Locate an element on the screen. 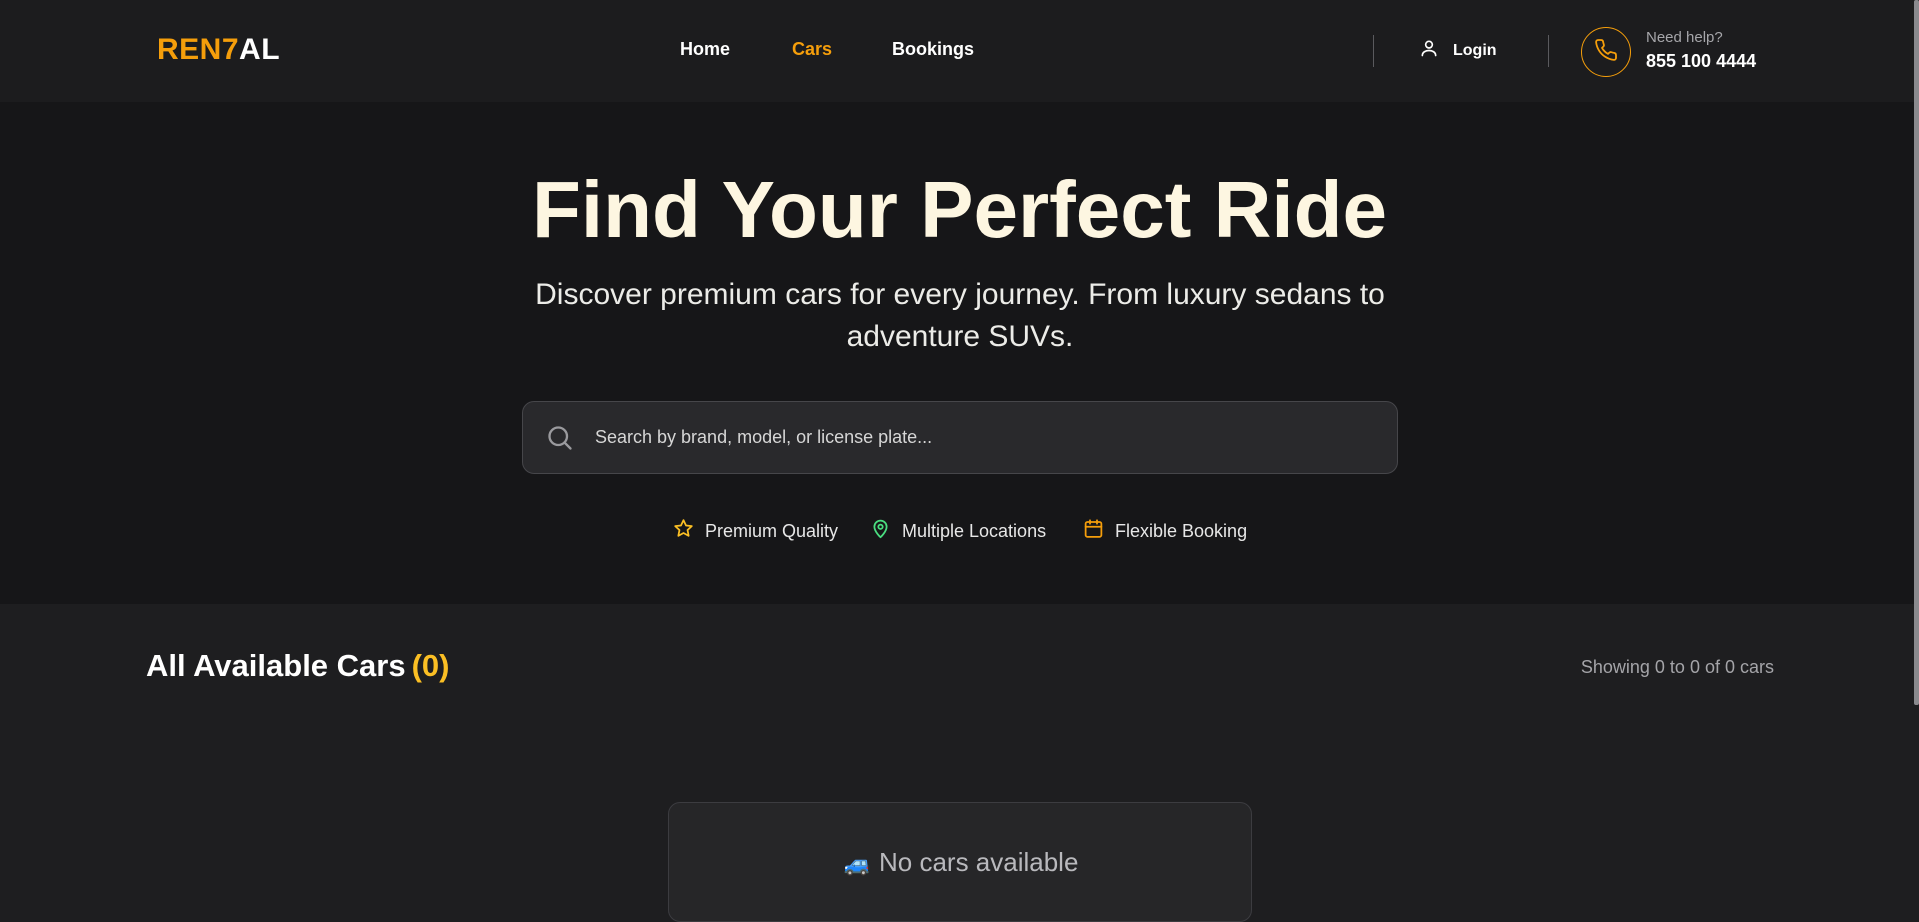 This screenshot has width=1919, height=922. login-label: Login is located at coordinates (1475, 50).